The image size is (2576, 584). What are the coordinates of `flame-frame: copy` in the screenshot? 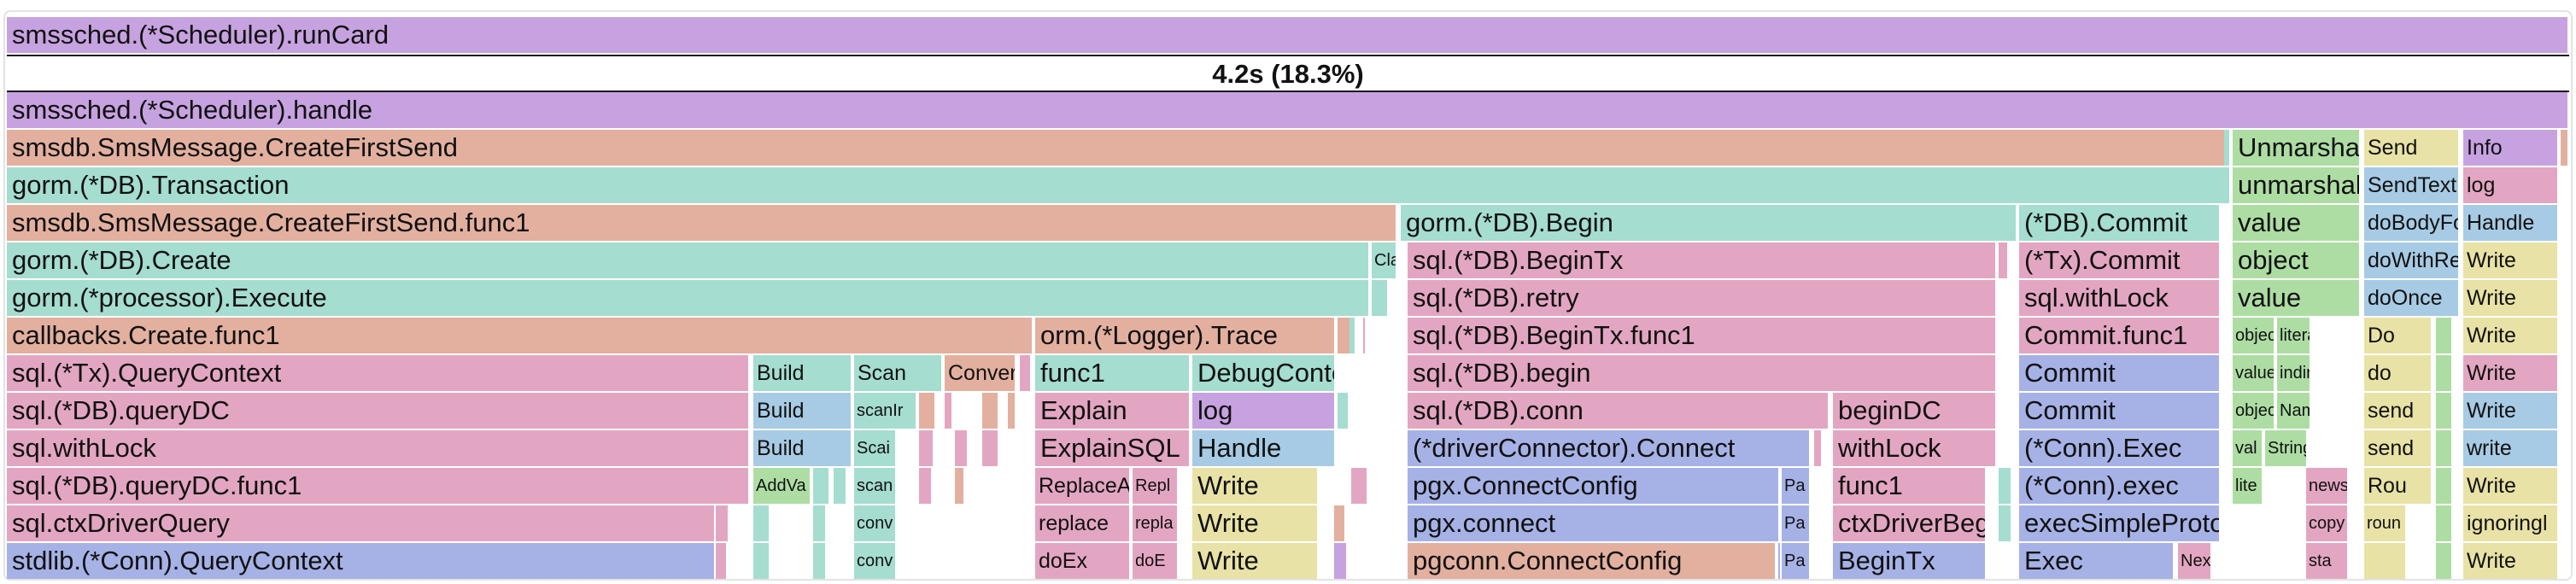 It's located at (2327, 523).